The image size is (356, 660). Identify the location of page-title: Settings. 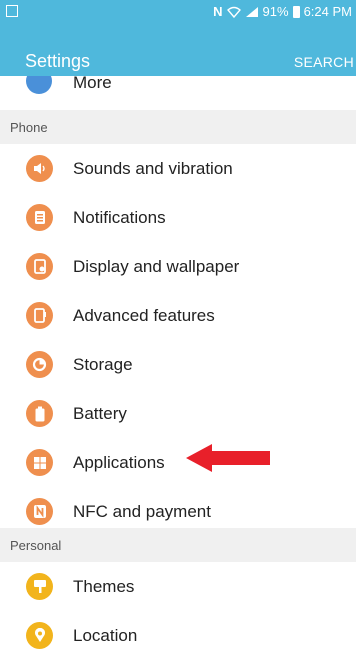
(58, 61).